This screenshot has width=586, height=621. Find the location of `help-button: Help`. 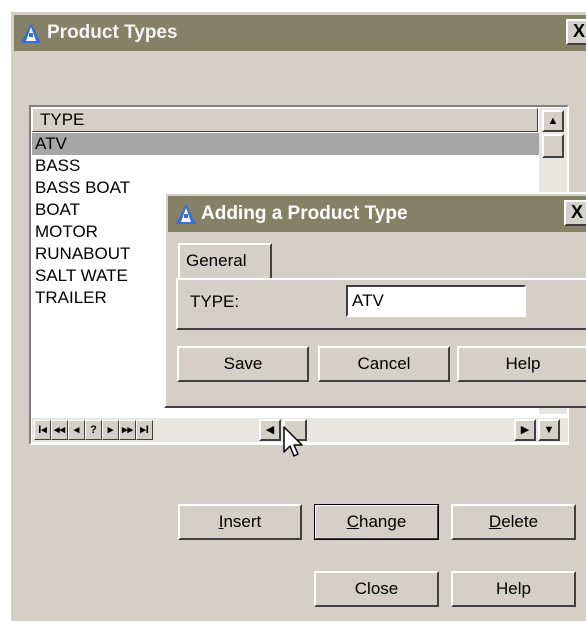

help-button: Help is located at coordinates (513, 589).